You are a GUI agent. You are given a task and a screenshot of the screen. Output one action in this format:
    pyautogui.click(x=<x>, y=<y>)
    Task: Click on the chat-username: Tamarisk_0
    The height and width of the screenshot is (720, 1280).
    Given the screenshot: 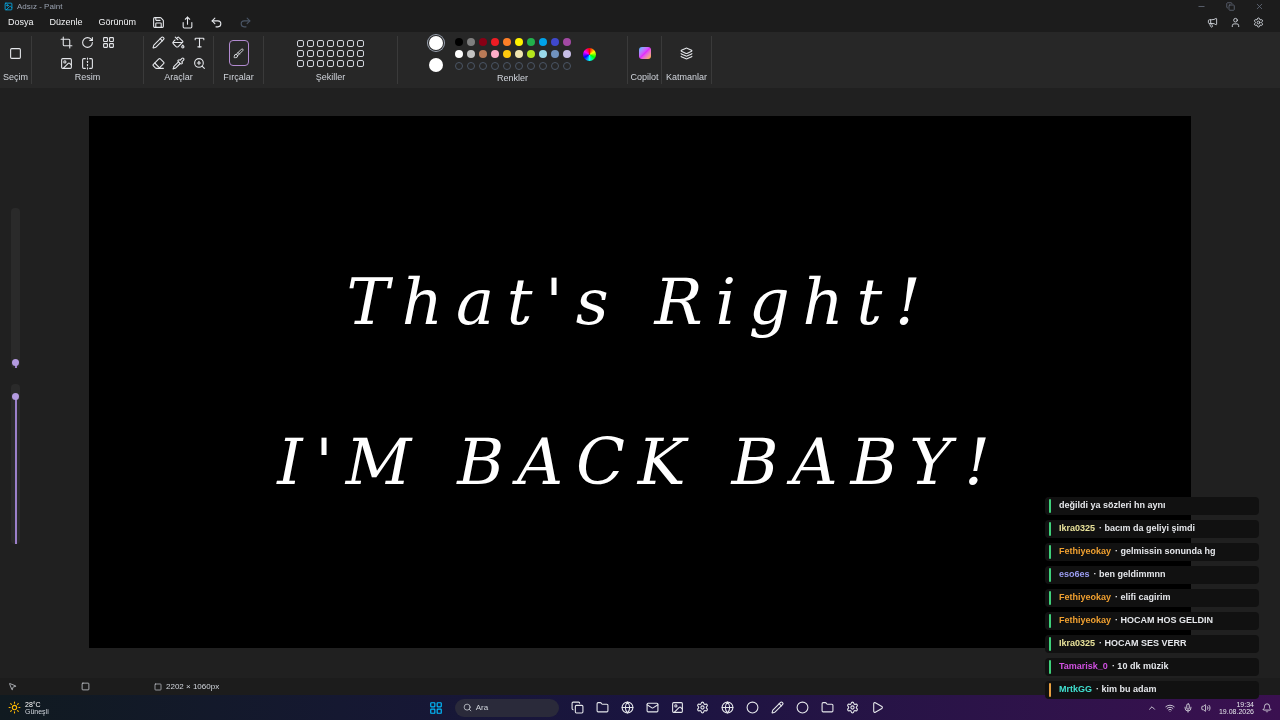 What is the action you would take?
    pyautogui.click(x=1083, y=667)
    